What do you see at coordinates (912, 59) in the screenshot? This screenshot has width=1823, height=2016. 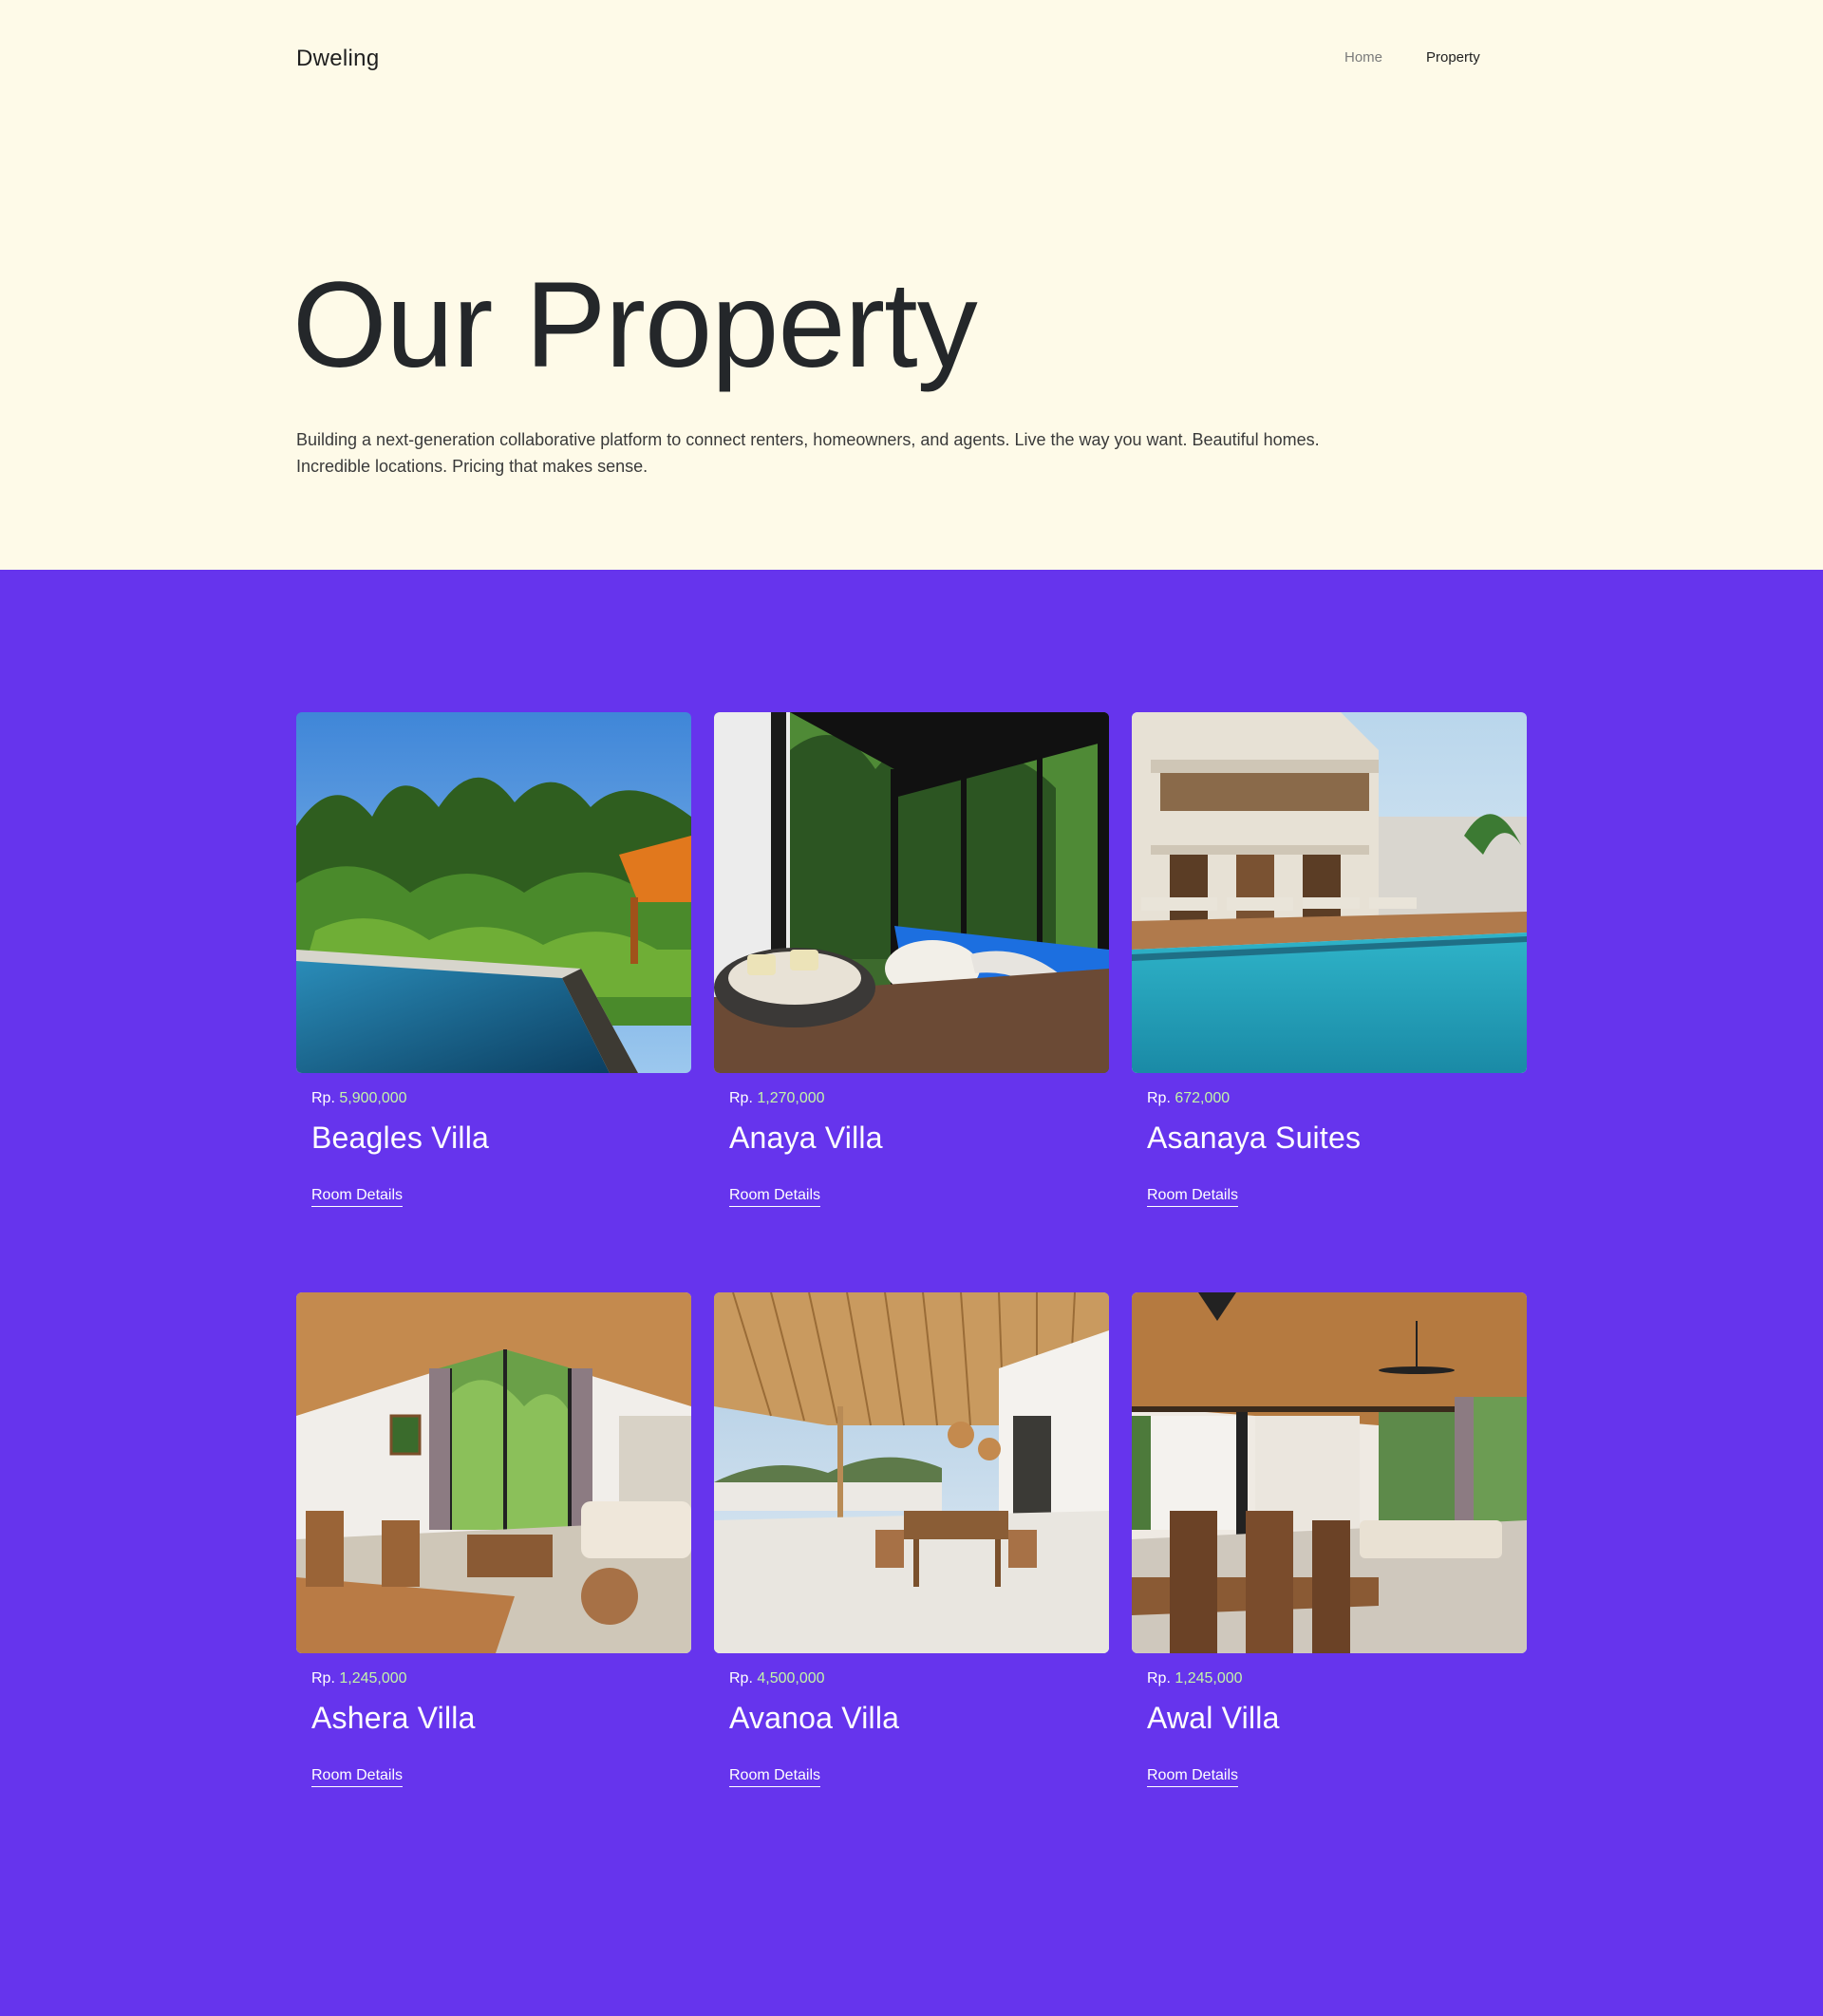 I see `main-nav: Home Property` at bounding box center [912, 59].